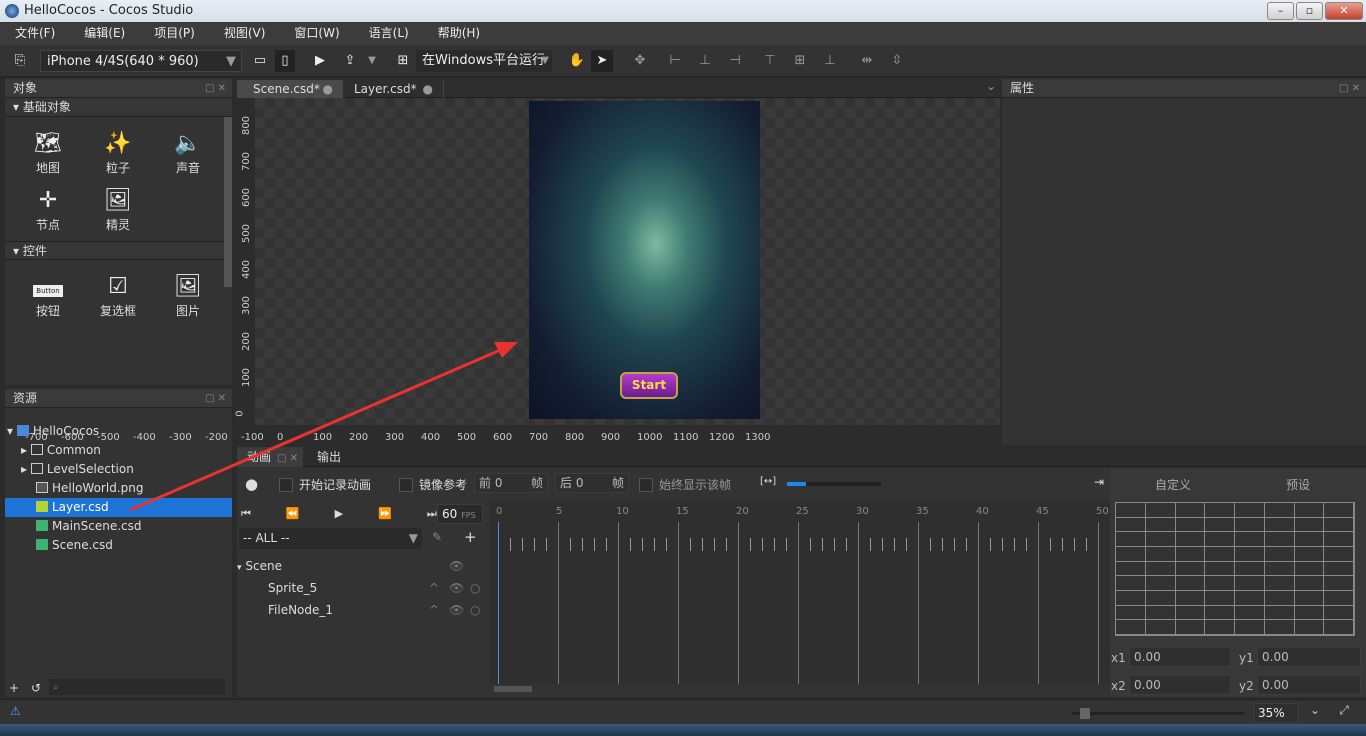  I want to click on control-checkbox: ☑ 复选框, so click(118, 295).